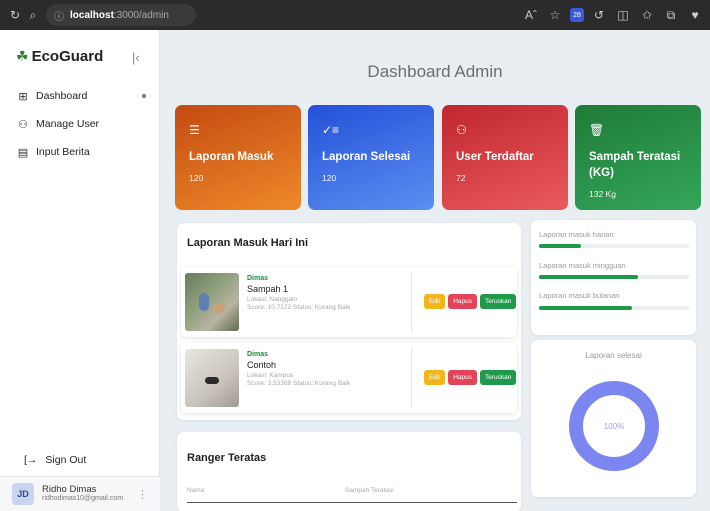  I want to click on progress-label-monthly: Laporan masuk bulanan, so click(579, 295).